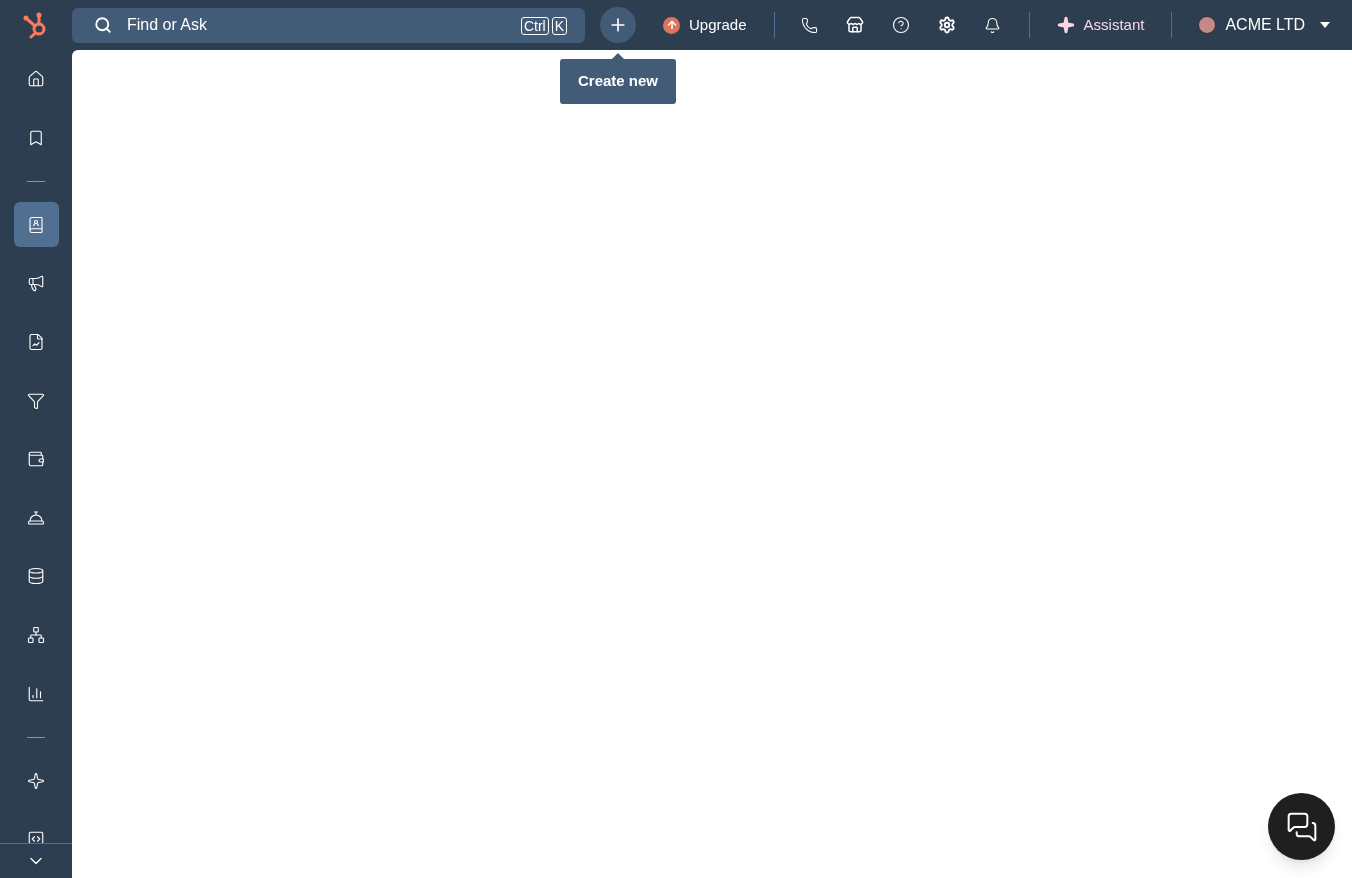 This screenshot has height=878, width=1352. Describe the element at coordinates (534, 25) in the screenshot. I see `shortcut-key: Ctrl` at that location.